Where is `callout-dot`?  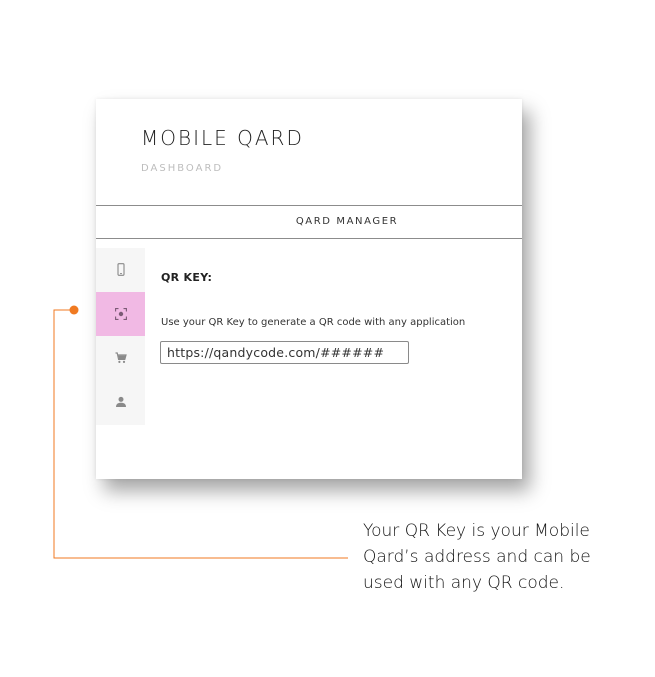 callout-dot is located at coordinates (74, 310).